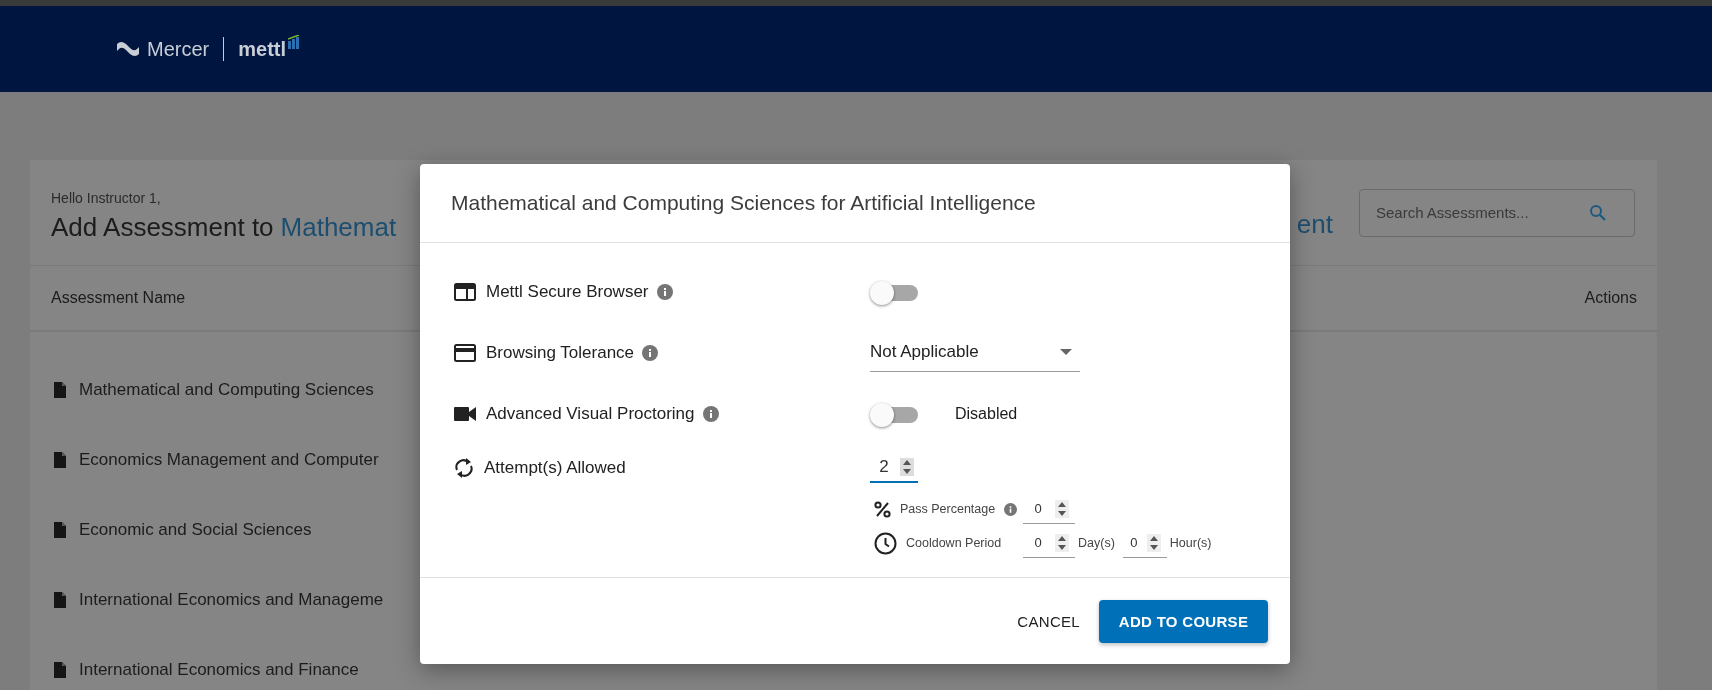  What do you see at coordinates (231, 600) in the screenshot?
I see `assessment-name: International Economics and Manageme` at bounding box center [231, 600].